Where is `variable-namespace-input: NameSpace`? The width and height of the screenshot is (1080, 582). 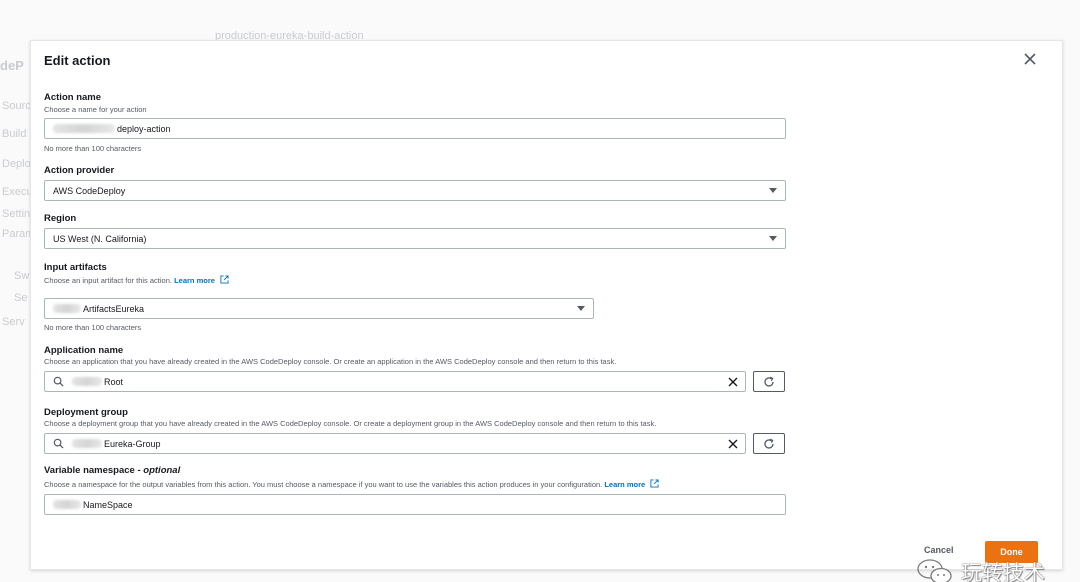
variable-namespace-input: NameSpace is located at coordinates (415, 504).